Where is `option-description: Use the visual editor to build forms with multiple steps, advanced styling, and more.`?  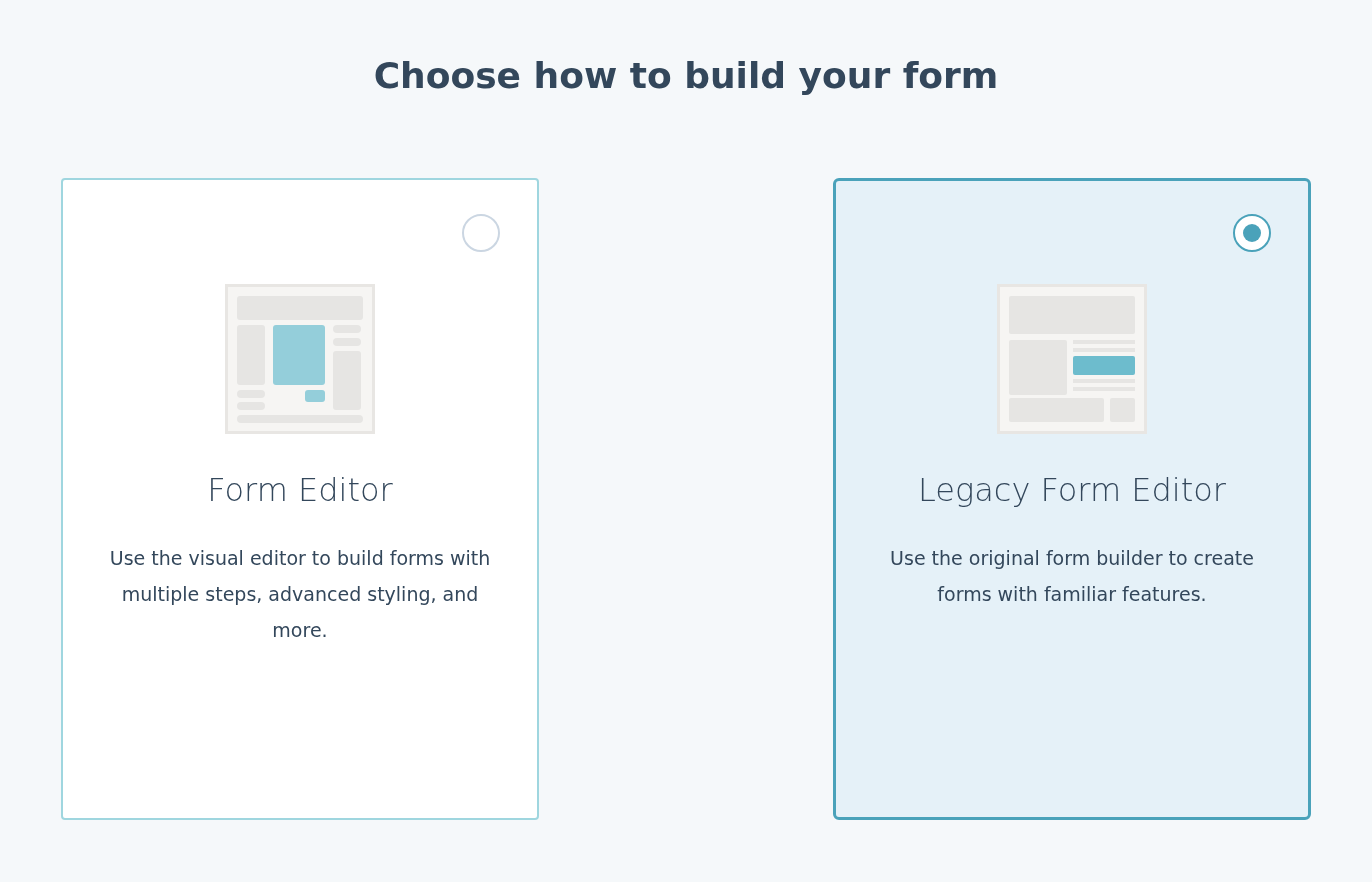
option-description: Use the visual editor to build forms with multiple steps, advanced styling, and more. is located at coordinates (300, 594).